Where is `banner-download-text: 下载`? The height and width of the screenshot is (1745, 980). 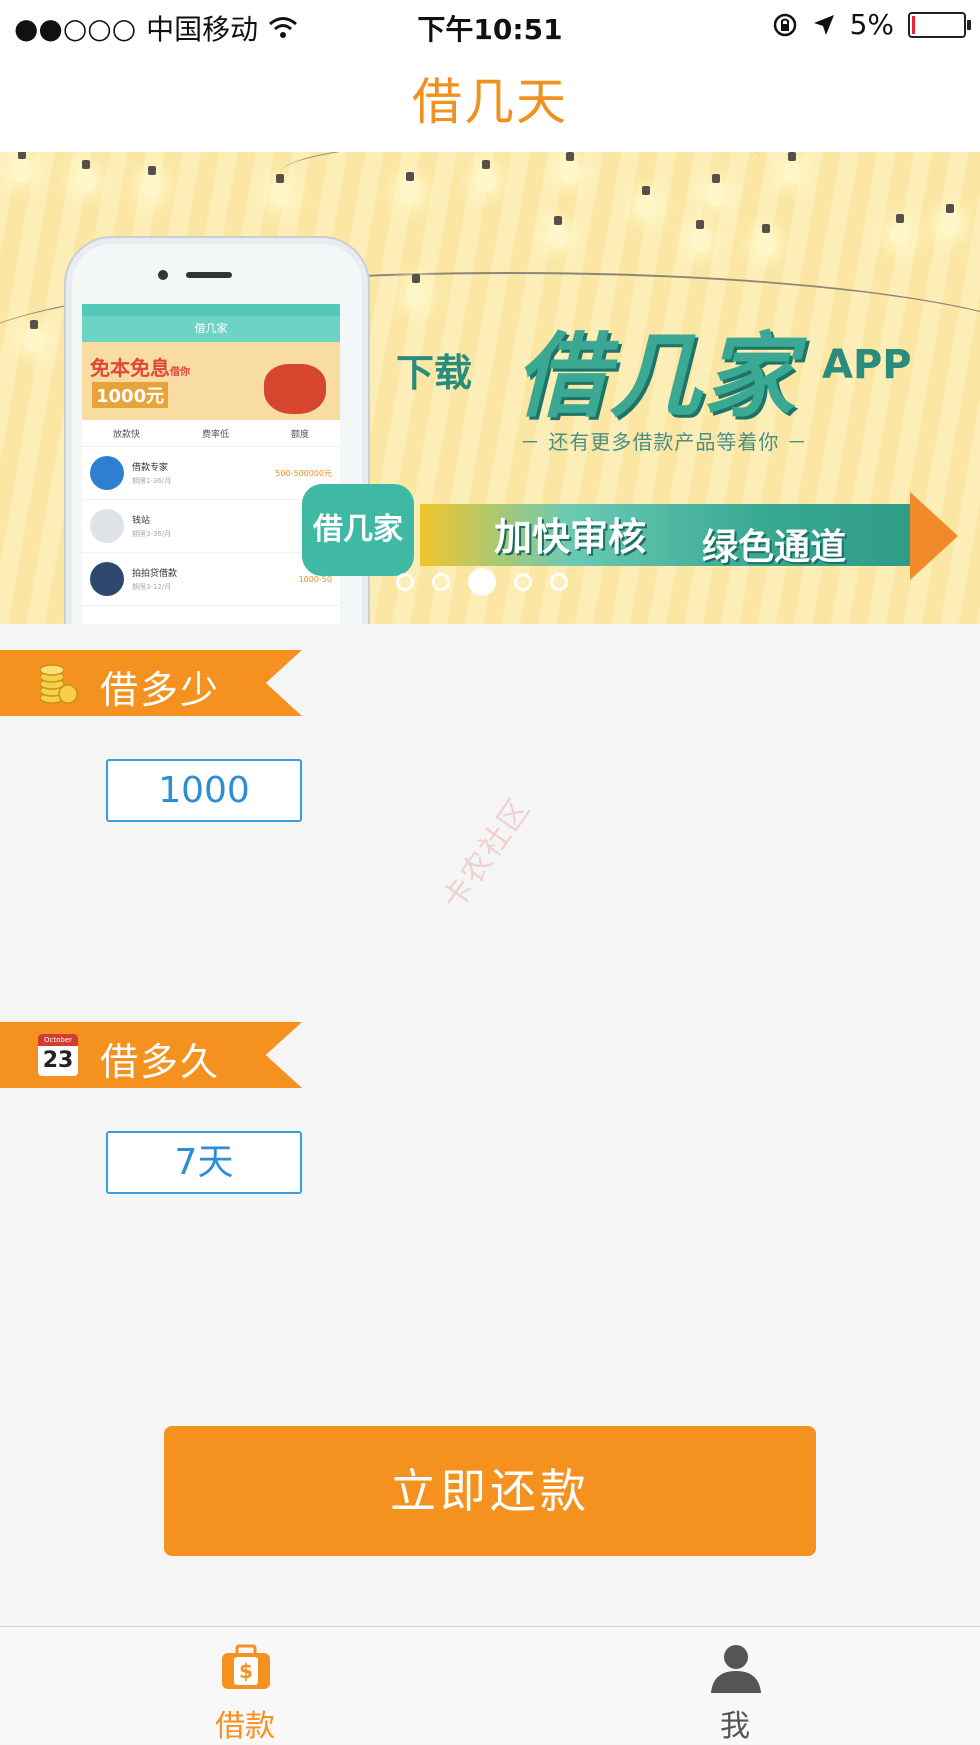
banner-download-text: 下载 is located at coordinates (434, 373).